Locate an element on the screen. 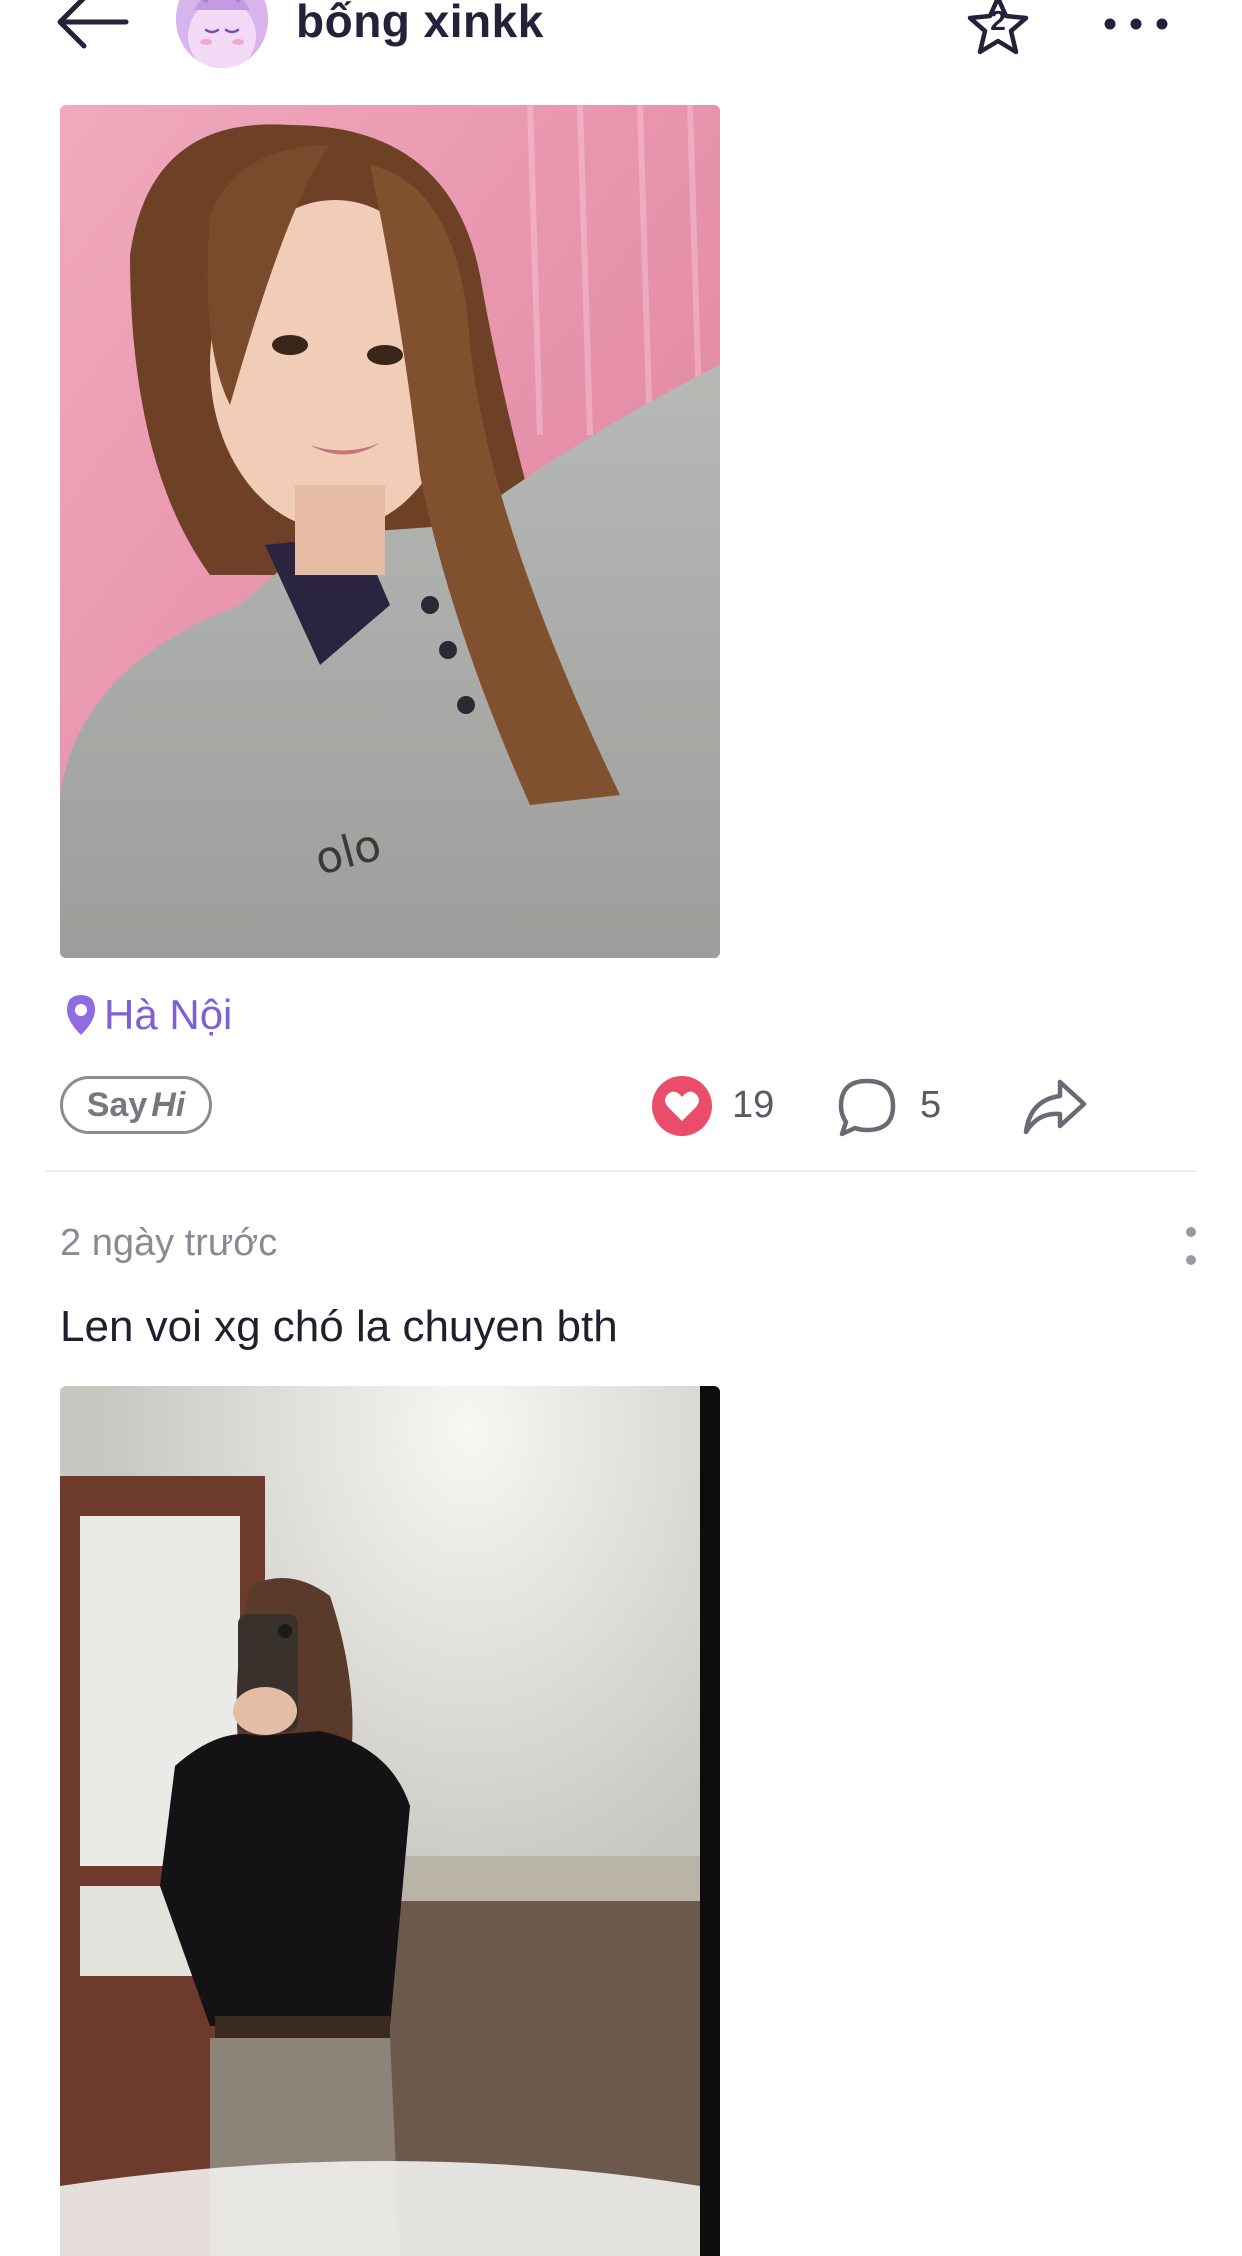  comment-count: 5 is located at coordinates (931, 1105).